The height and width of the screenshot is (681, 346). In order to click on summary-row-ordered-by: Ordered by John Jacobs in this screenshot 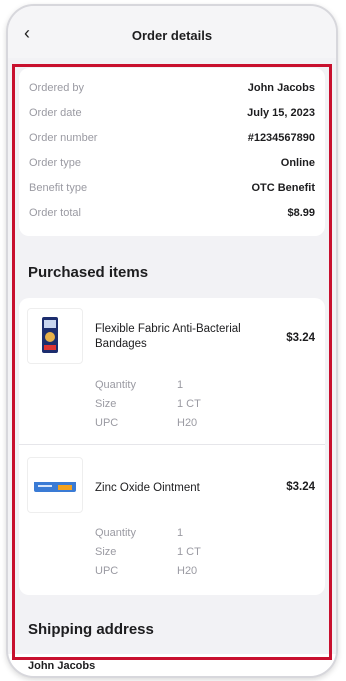, I will do `click(172, 88)`.